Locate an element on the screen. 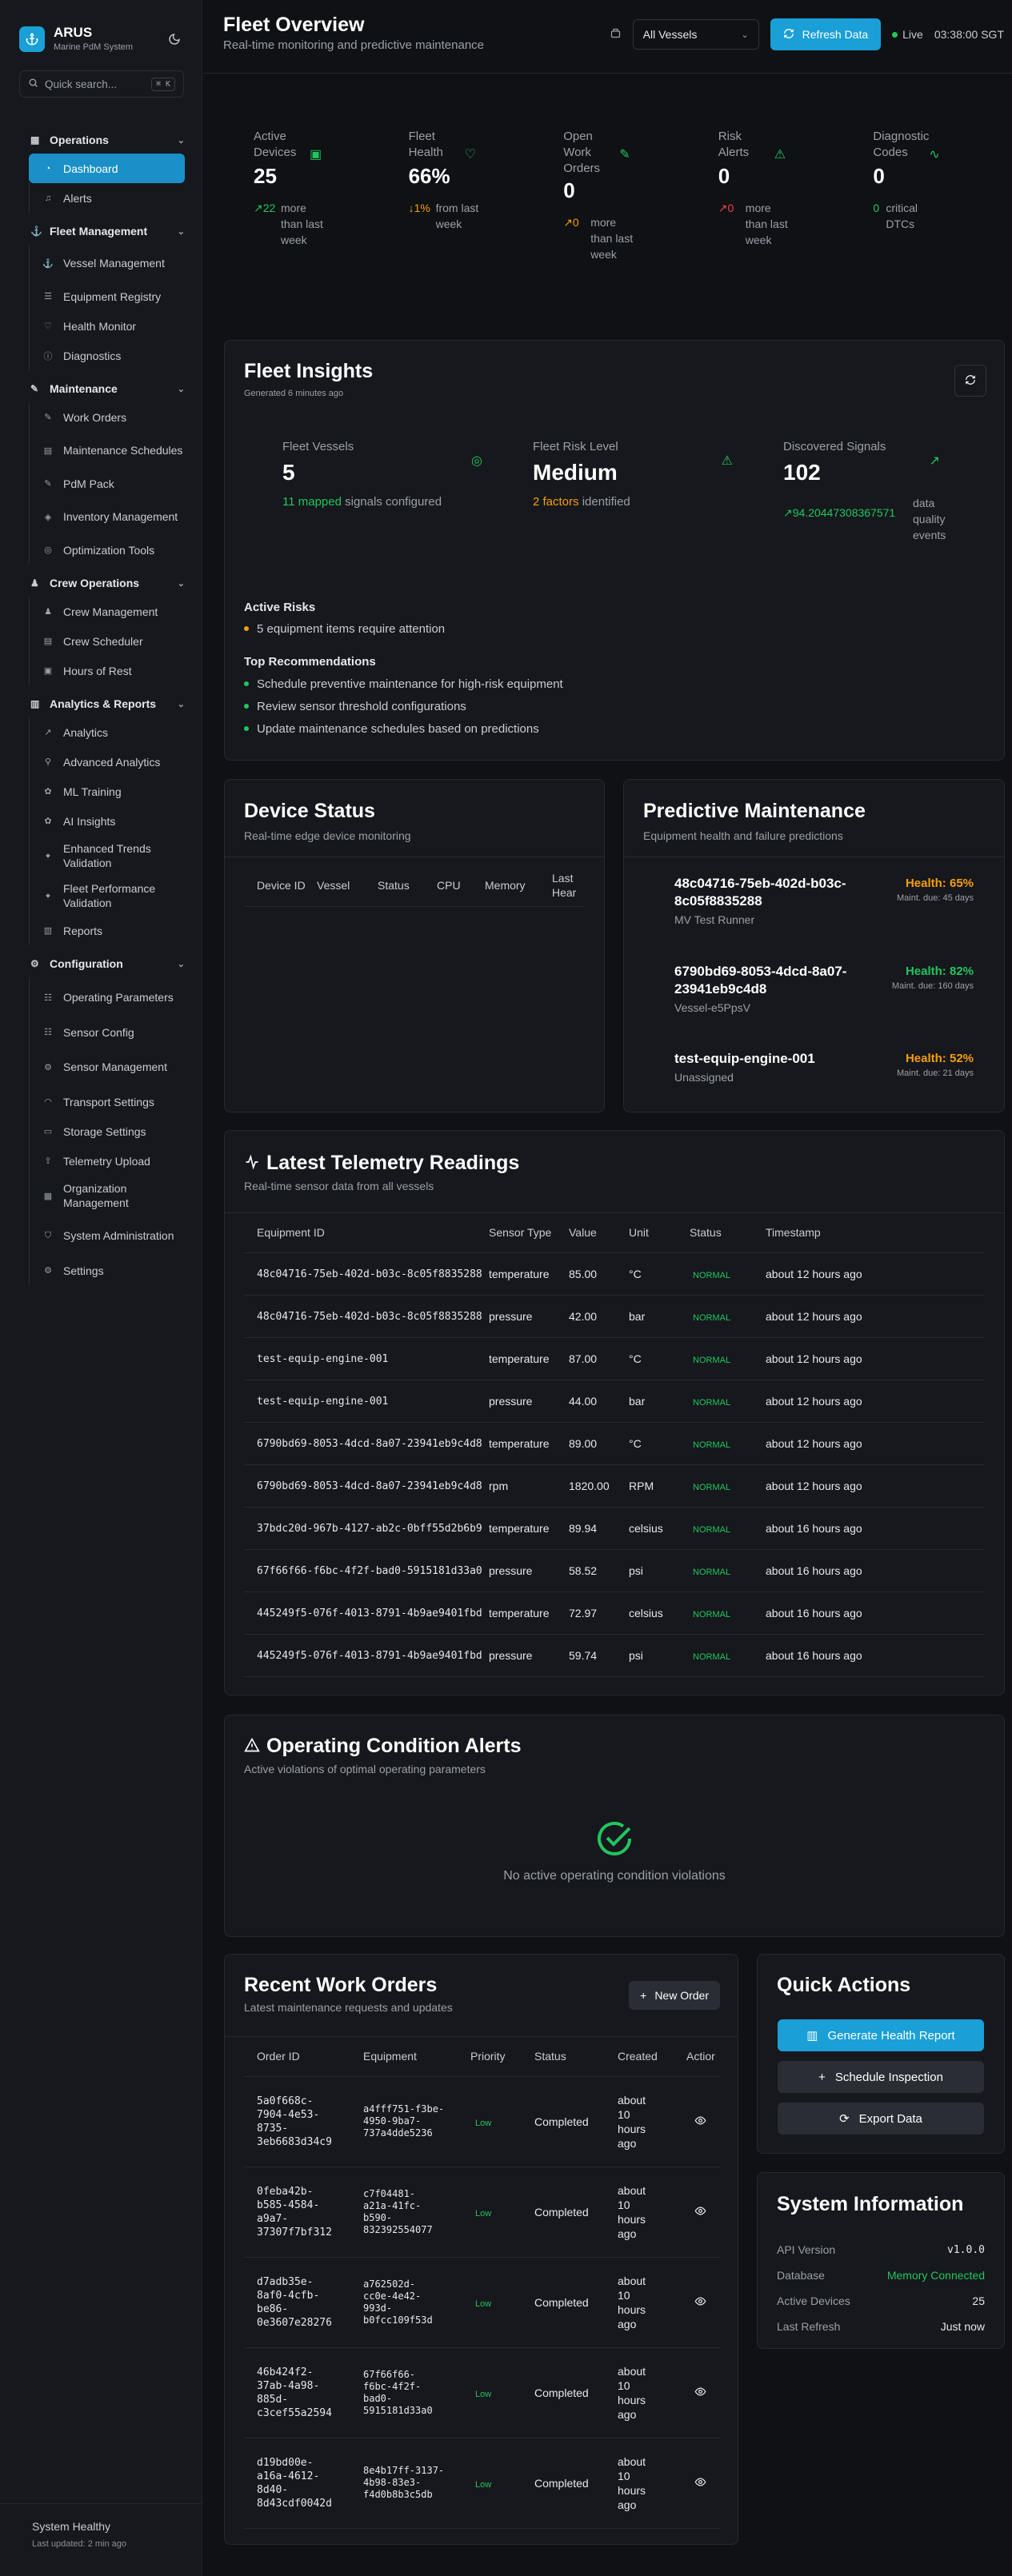  sidebar-item-organization-management: ▦ Organization Management is located at coordinates (107, 1196).